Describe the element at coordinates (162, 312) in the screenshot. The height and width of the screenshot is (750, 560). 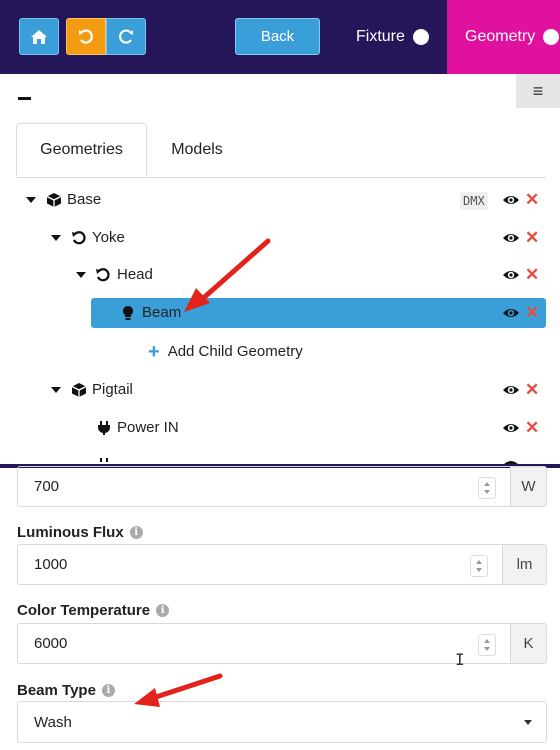
I see `tree-node-label: Beam` at that location.